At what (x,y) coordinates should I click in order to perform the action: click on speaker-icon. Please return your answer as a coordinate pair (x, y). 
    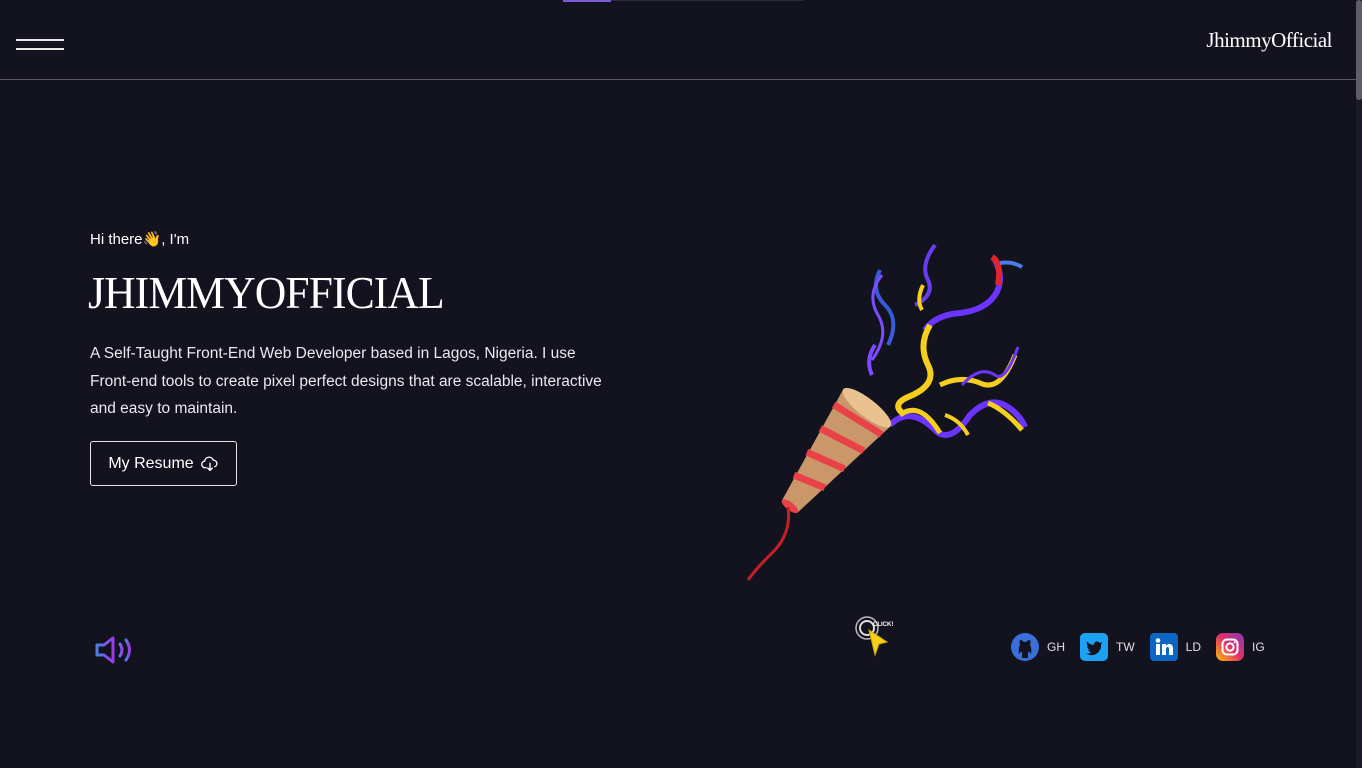
    Looking at the image, I should click on (115, 650).